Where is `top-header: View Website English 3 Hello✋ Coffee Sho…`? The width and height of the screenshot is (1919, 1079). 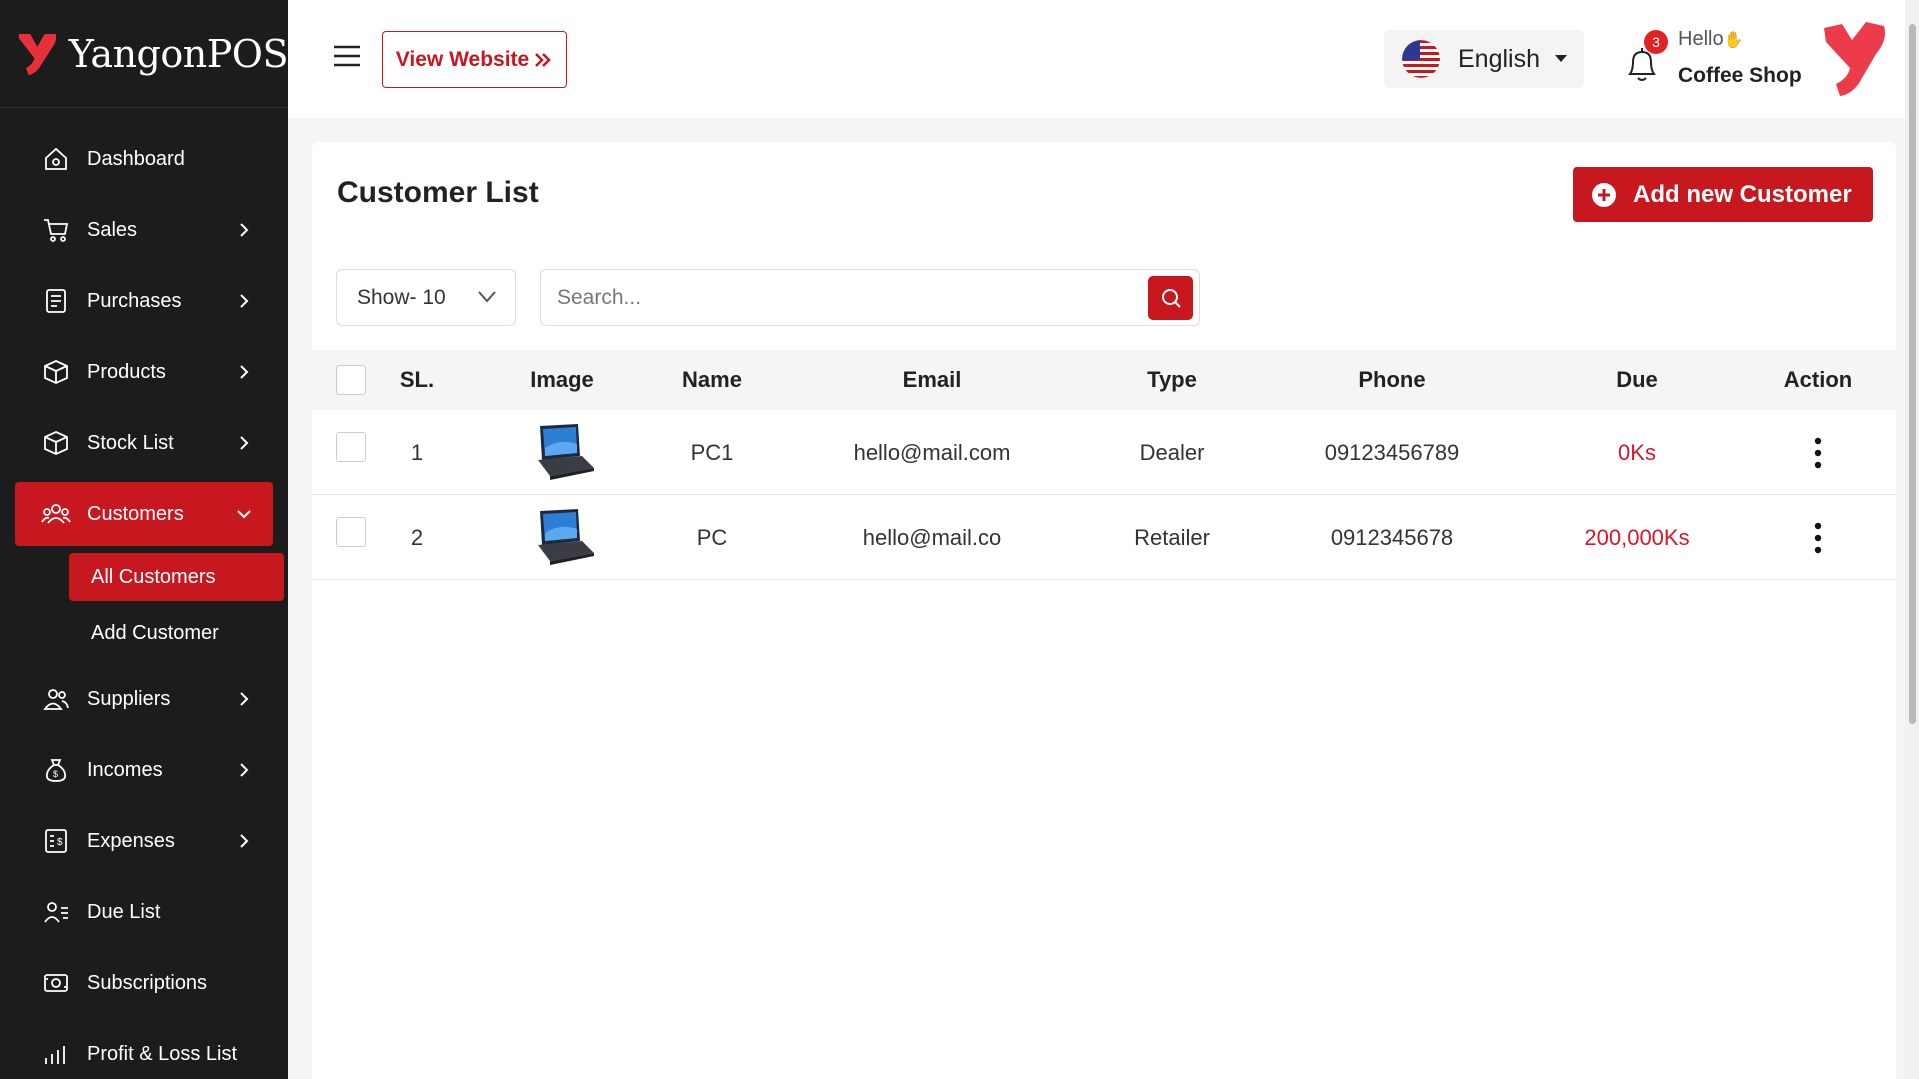
top-header: View Website English 3 Hello✋ Coffee Sho… is located at coordinates (1103, 59).